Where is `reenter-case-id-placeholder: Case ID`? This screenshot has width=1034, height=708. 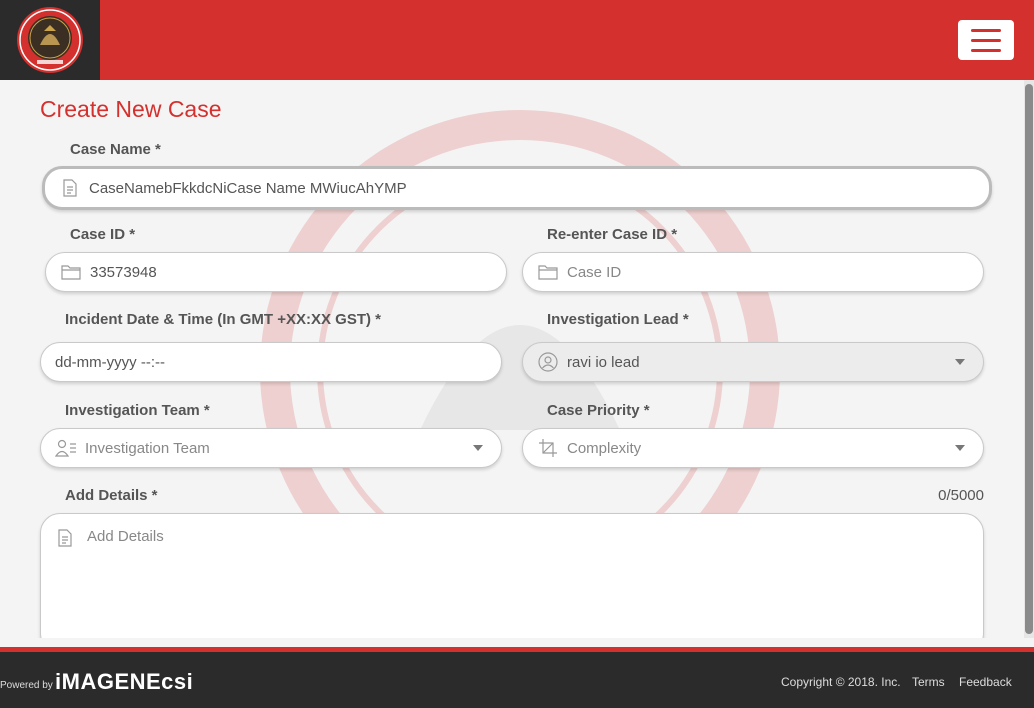 reenter-case-id-placeholder: Case ID is located at coordinates (594, 272).